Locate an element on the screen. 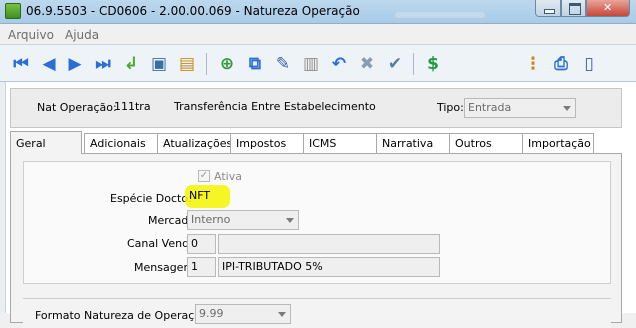 The height and width of the screenshot is (328, 636). return-icon: ↲ is located at coordinates (131, 64).